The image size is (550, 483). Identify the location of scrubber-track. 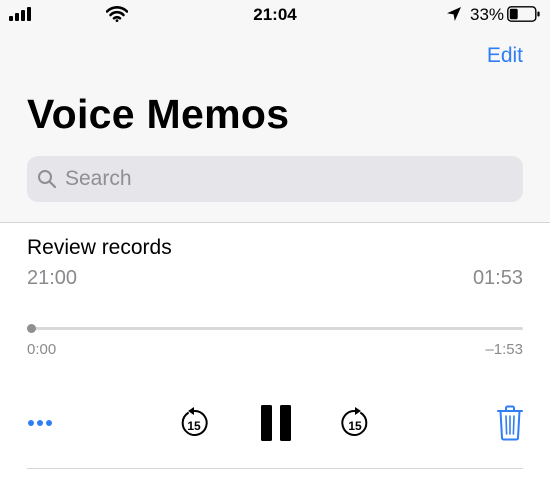
(275, 328).